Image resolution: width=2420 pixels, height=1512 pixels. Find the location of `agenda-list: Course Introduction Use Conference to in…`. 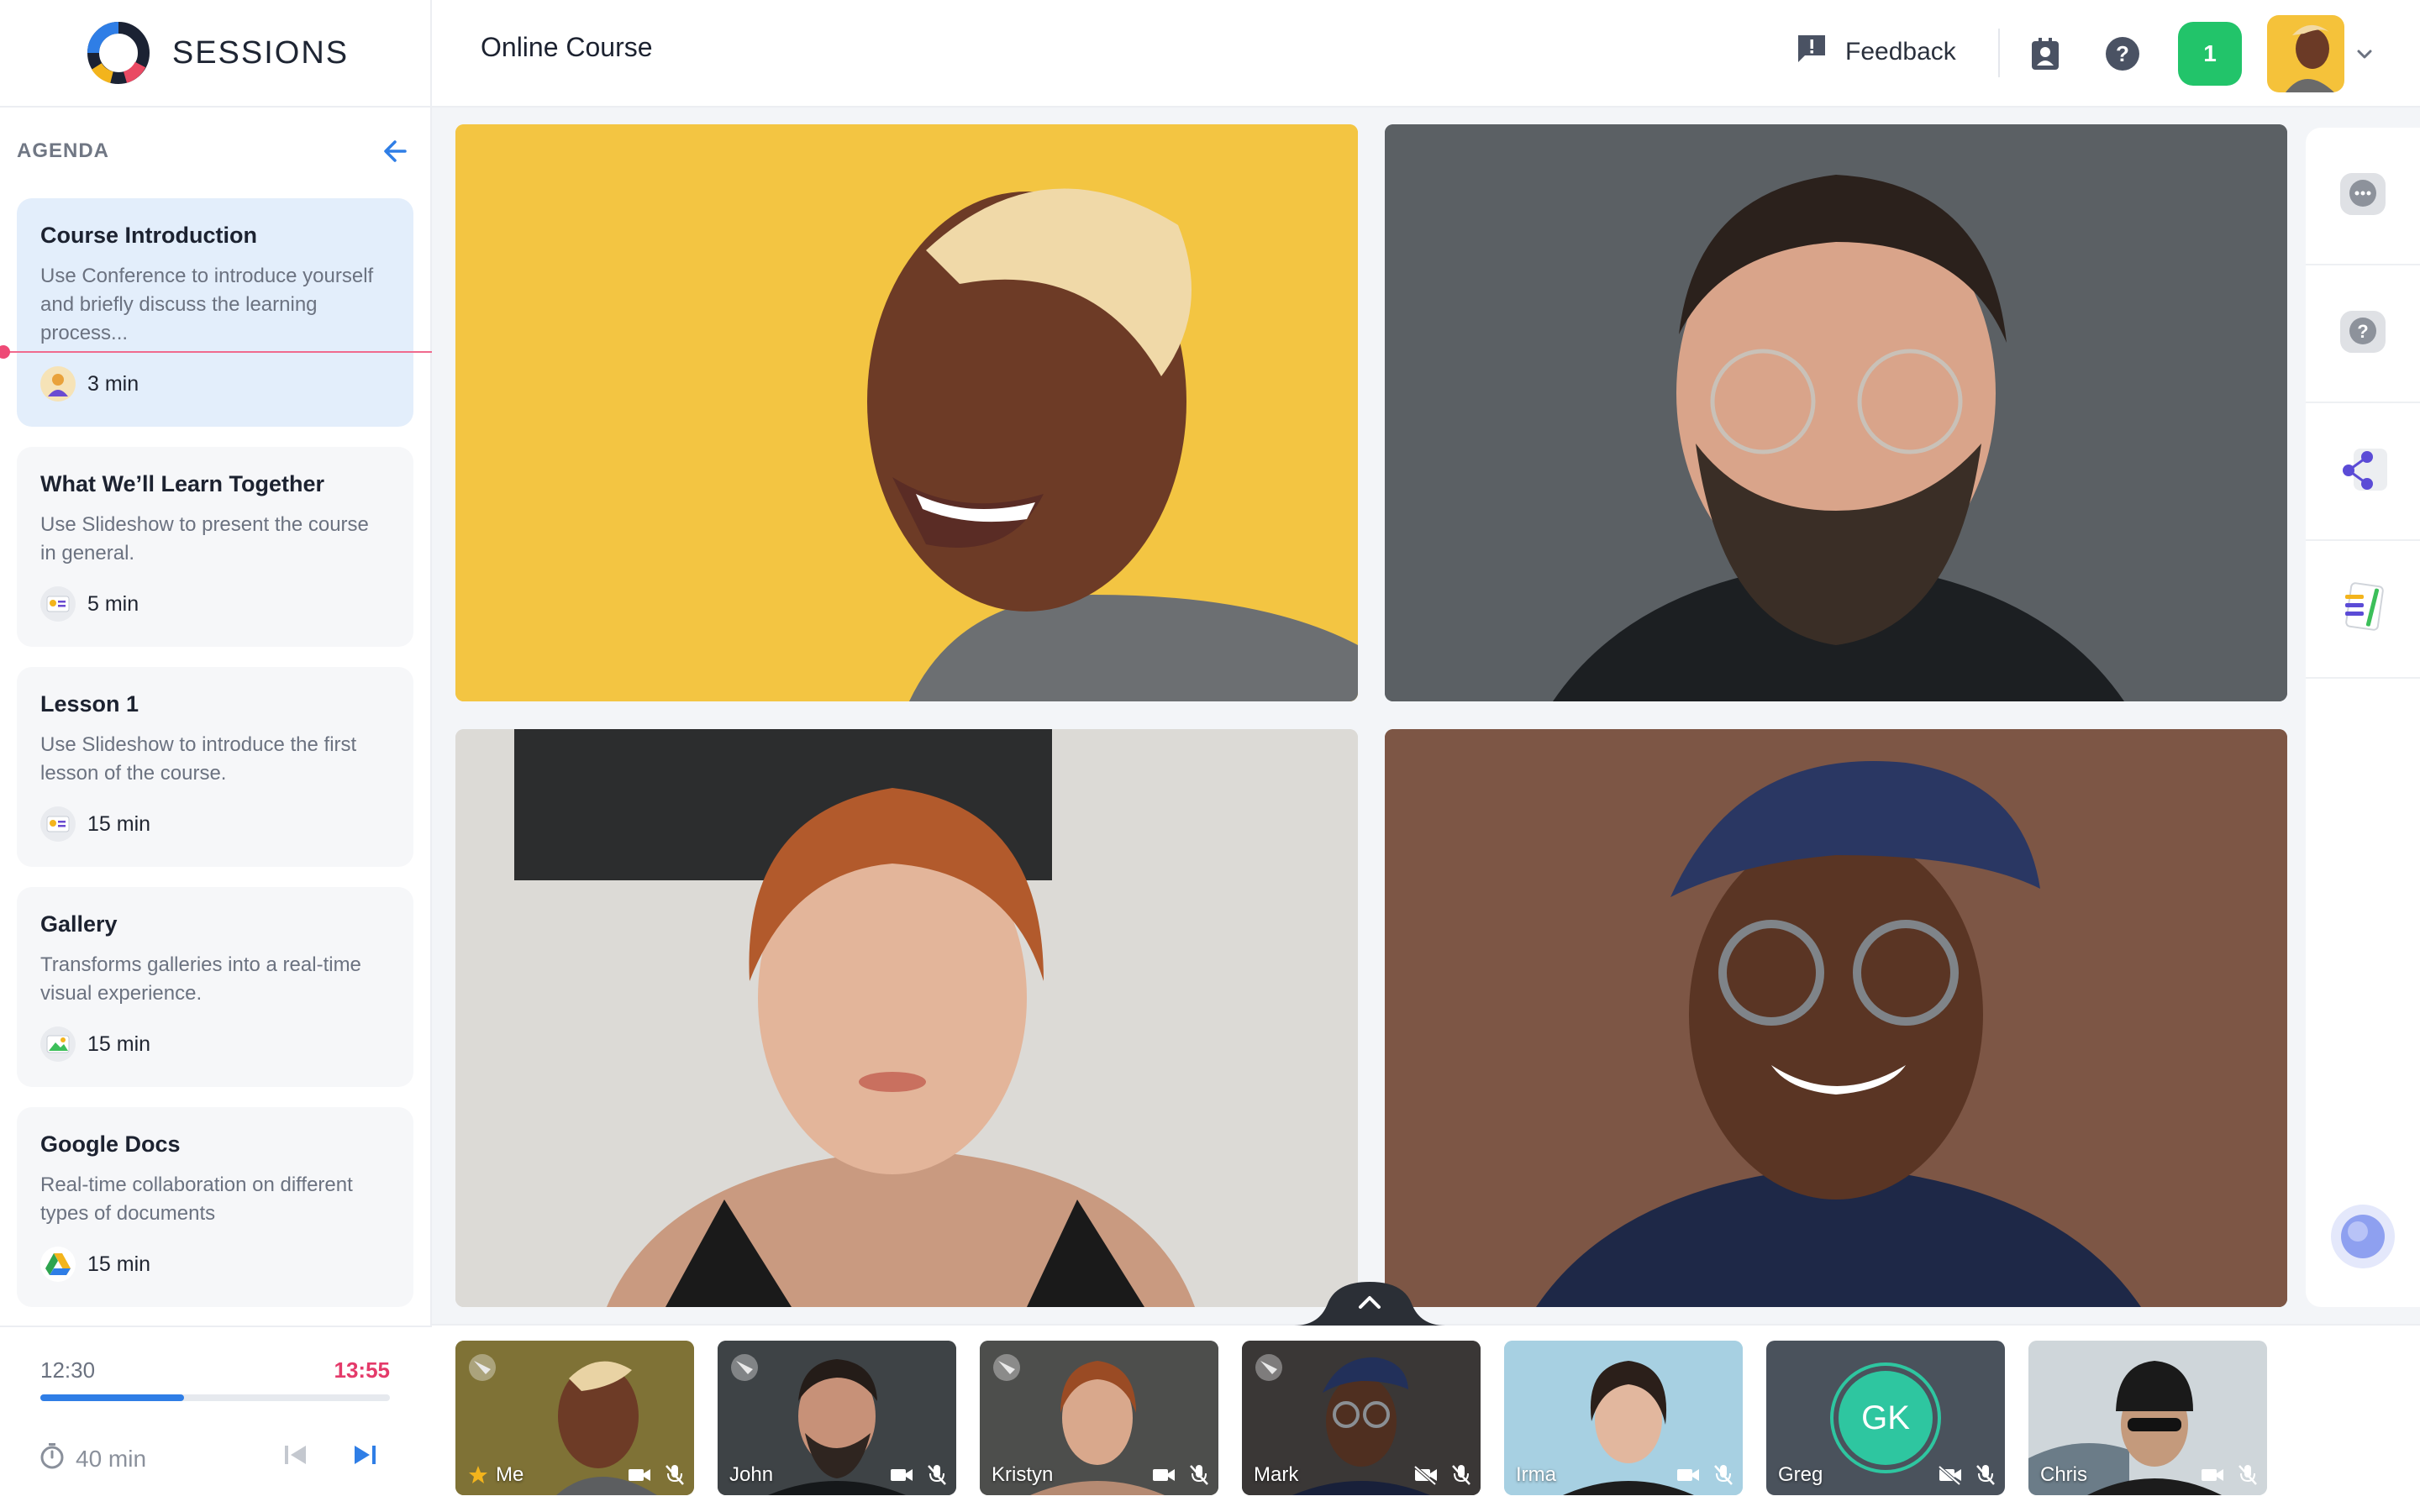

agenda-list: Course Introduction Use Conference to in… is located at coordinates (216, 762).